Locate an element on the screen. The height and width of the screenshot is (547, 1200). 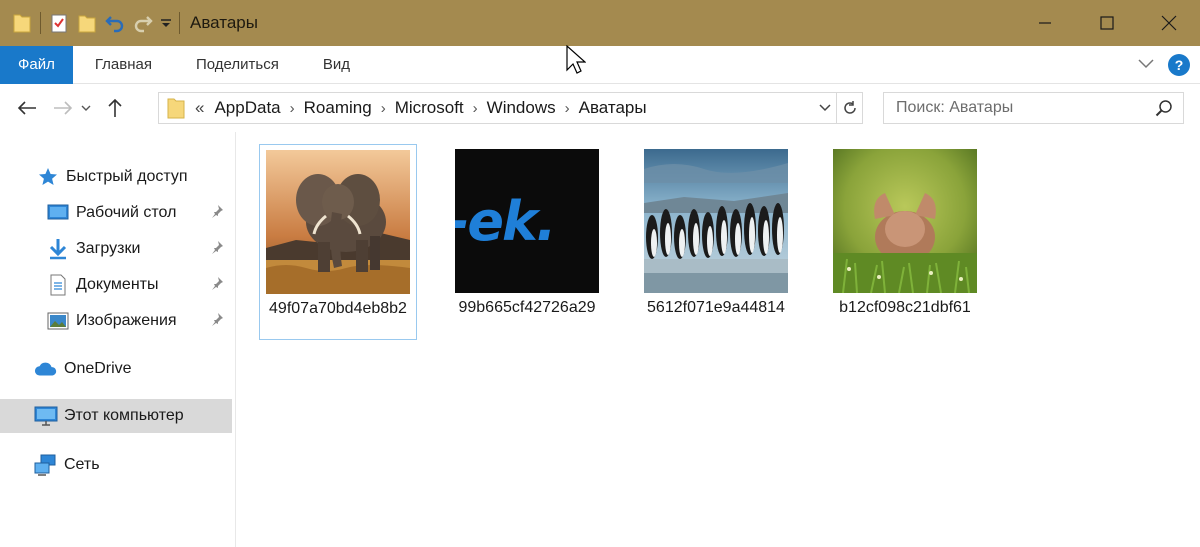
search-input is located at coordinates (1021, 108).